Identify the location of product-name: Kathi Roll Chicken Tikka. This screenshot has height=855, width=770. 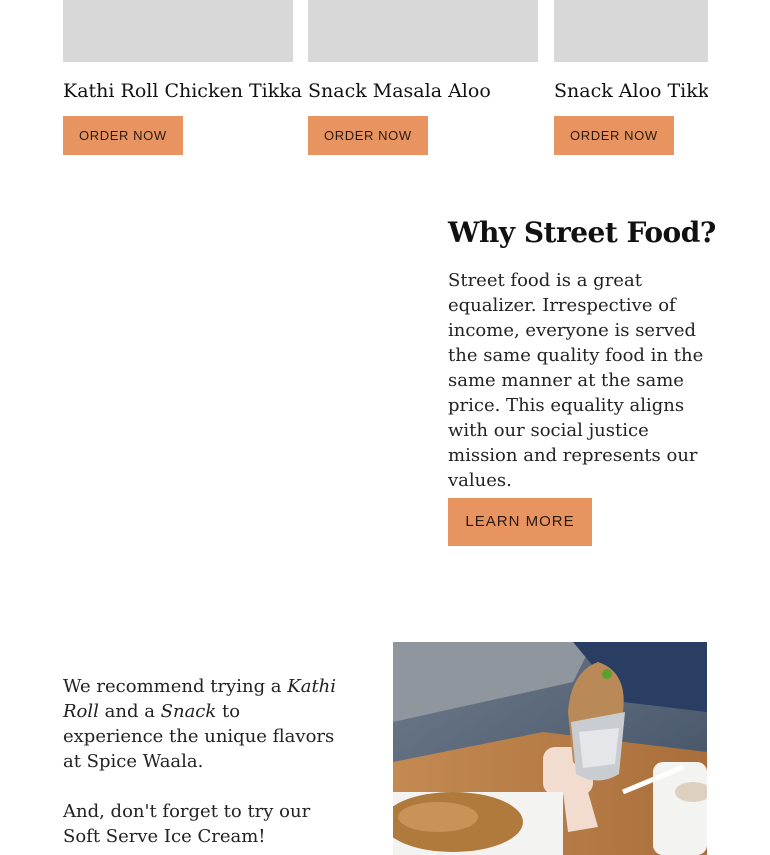
(182, 91).